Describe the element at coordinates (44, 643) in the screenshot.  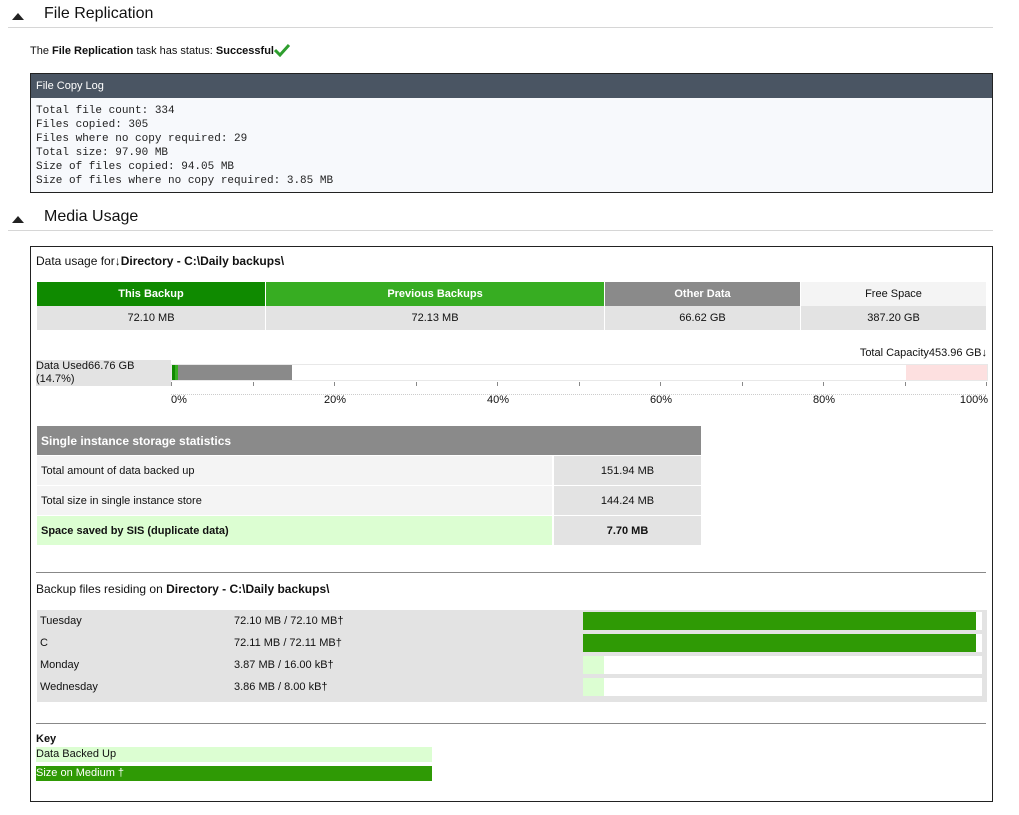
I see `file-name: C` at that location.